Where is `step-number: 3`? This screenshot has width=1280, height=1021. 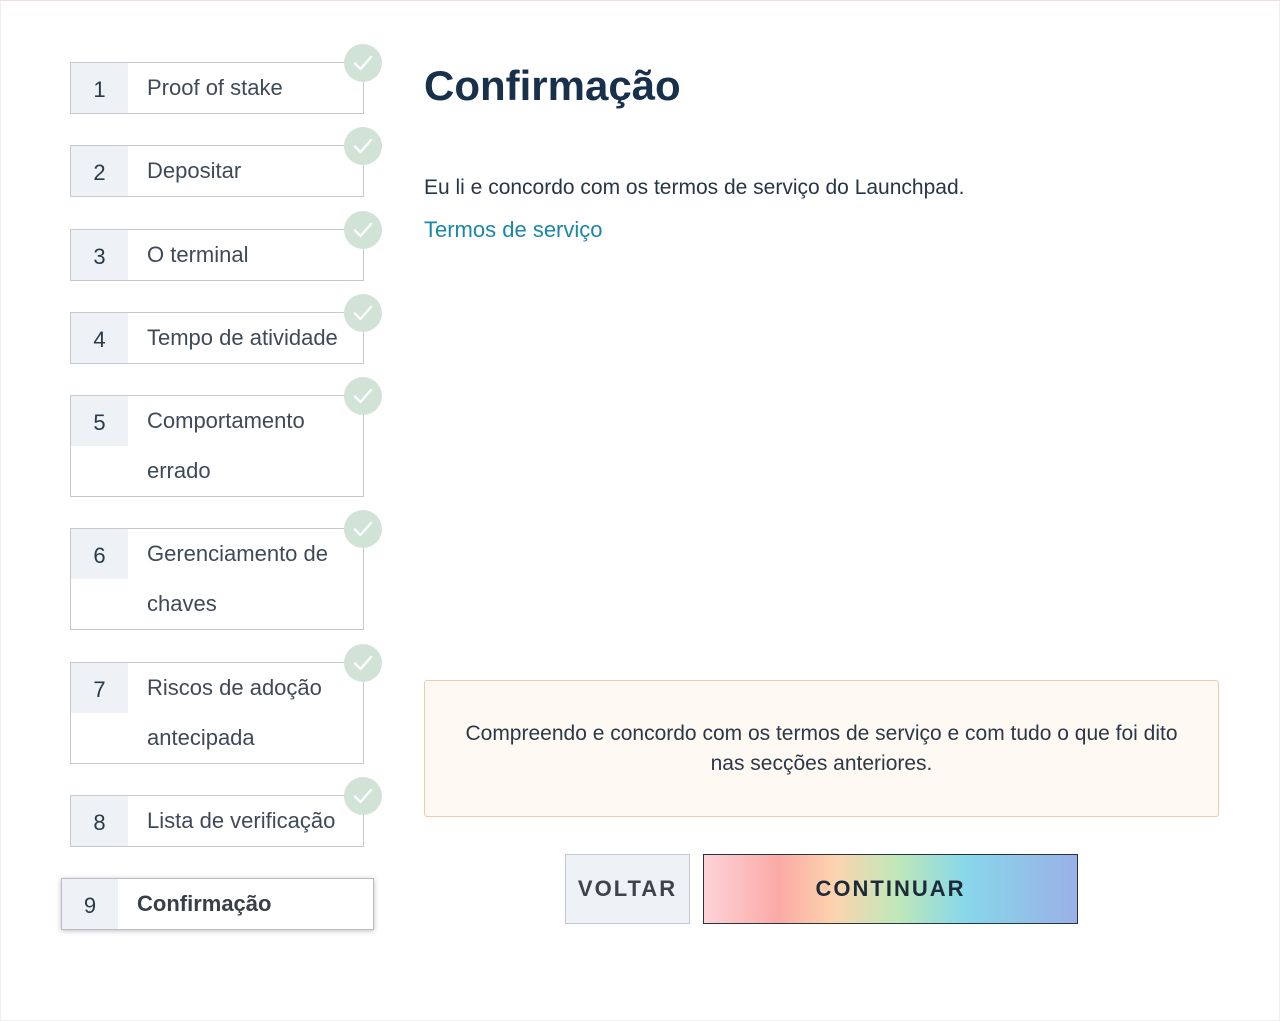
step-number: 3 is located at coordinates (99, 255).